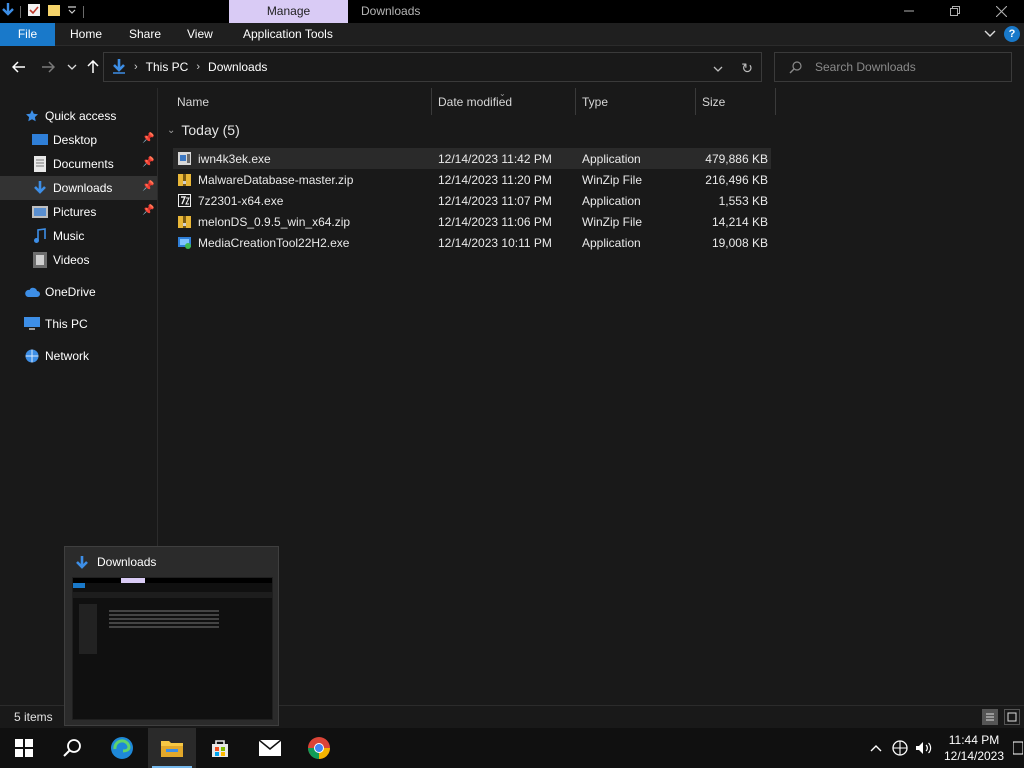  Describe the element at coordinates (78, 292) in the screenshot. I see `nav-item-onedrive: OneDrive` at that location.